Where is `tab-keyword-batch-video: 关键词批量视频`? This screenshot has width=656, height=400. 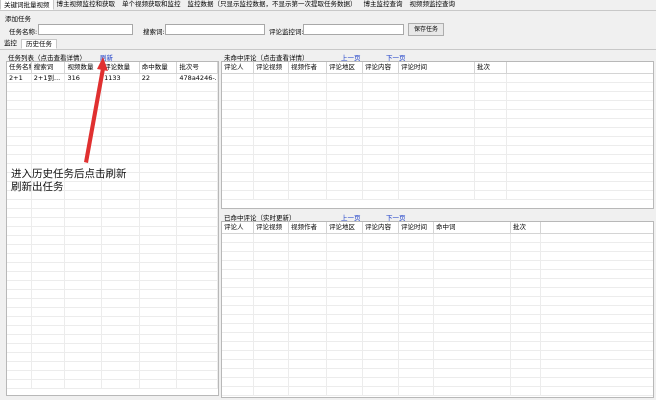 tab-keyword-batch-video: 关键词批量视频 is located at coordinates (27, 5).